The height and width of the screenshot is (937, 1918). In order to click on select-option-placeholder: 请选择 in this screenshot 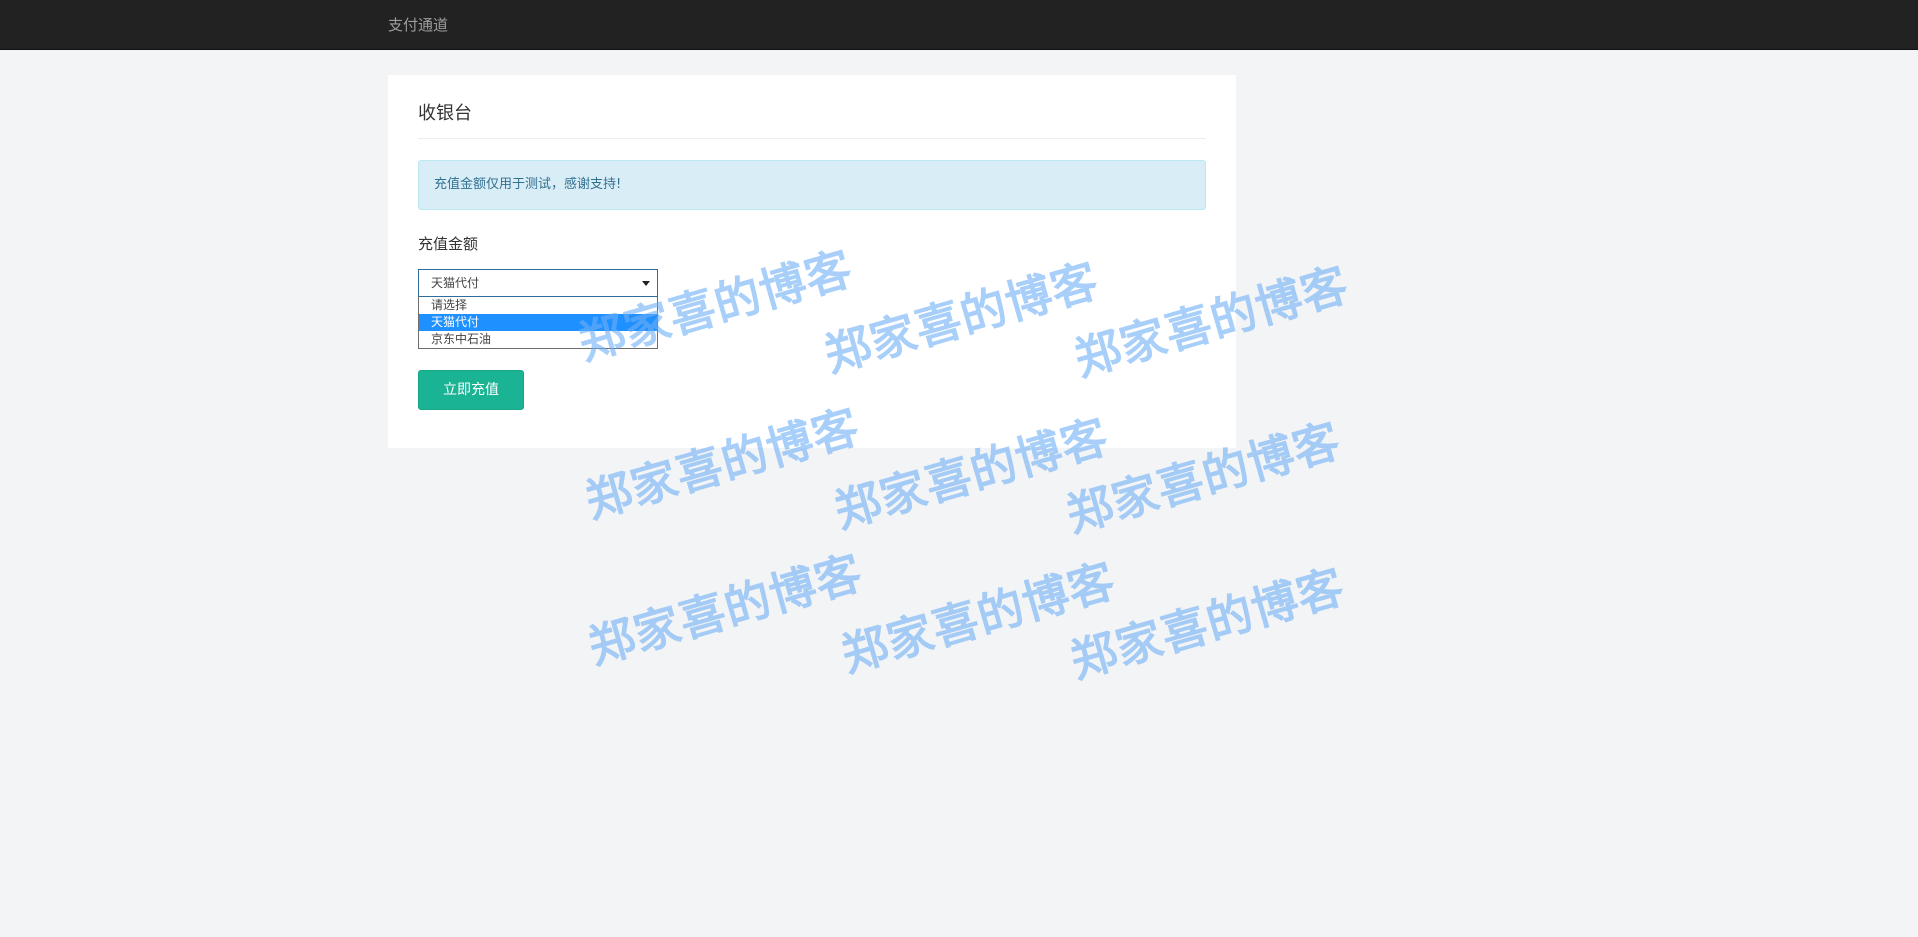, I will do `click(538, 305)`.